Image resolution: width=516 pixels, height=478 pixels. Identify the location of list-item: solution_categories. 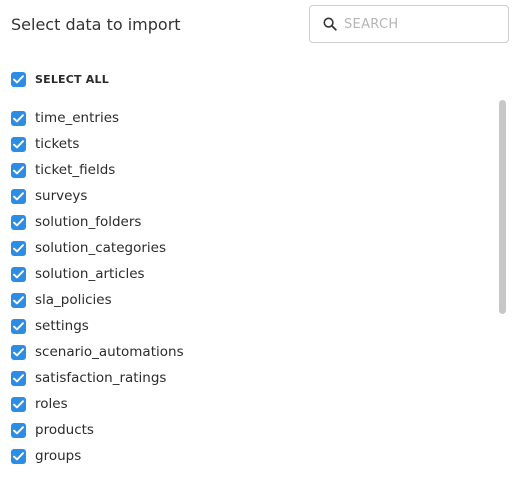
(246, 248).